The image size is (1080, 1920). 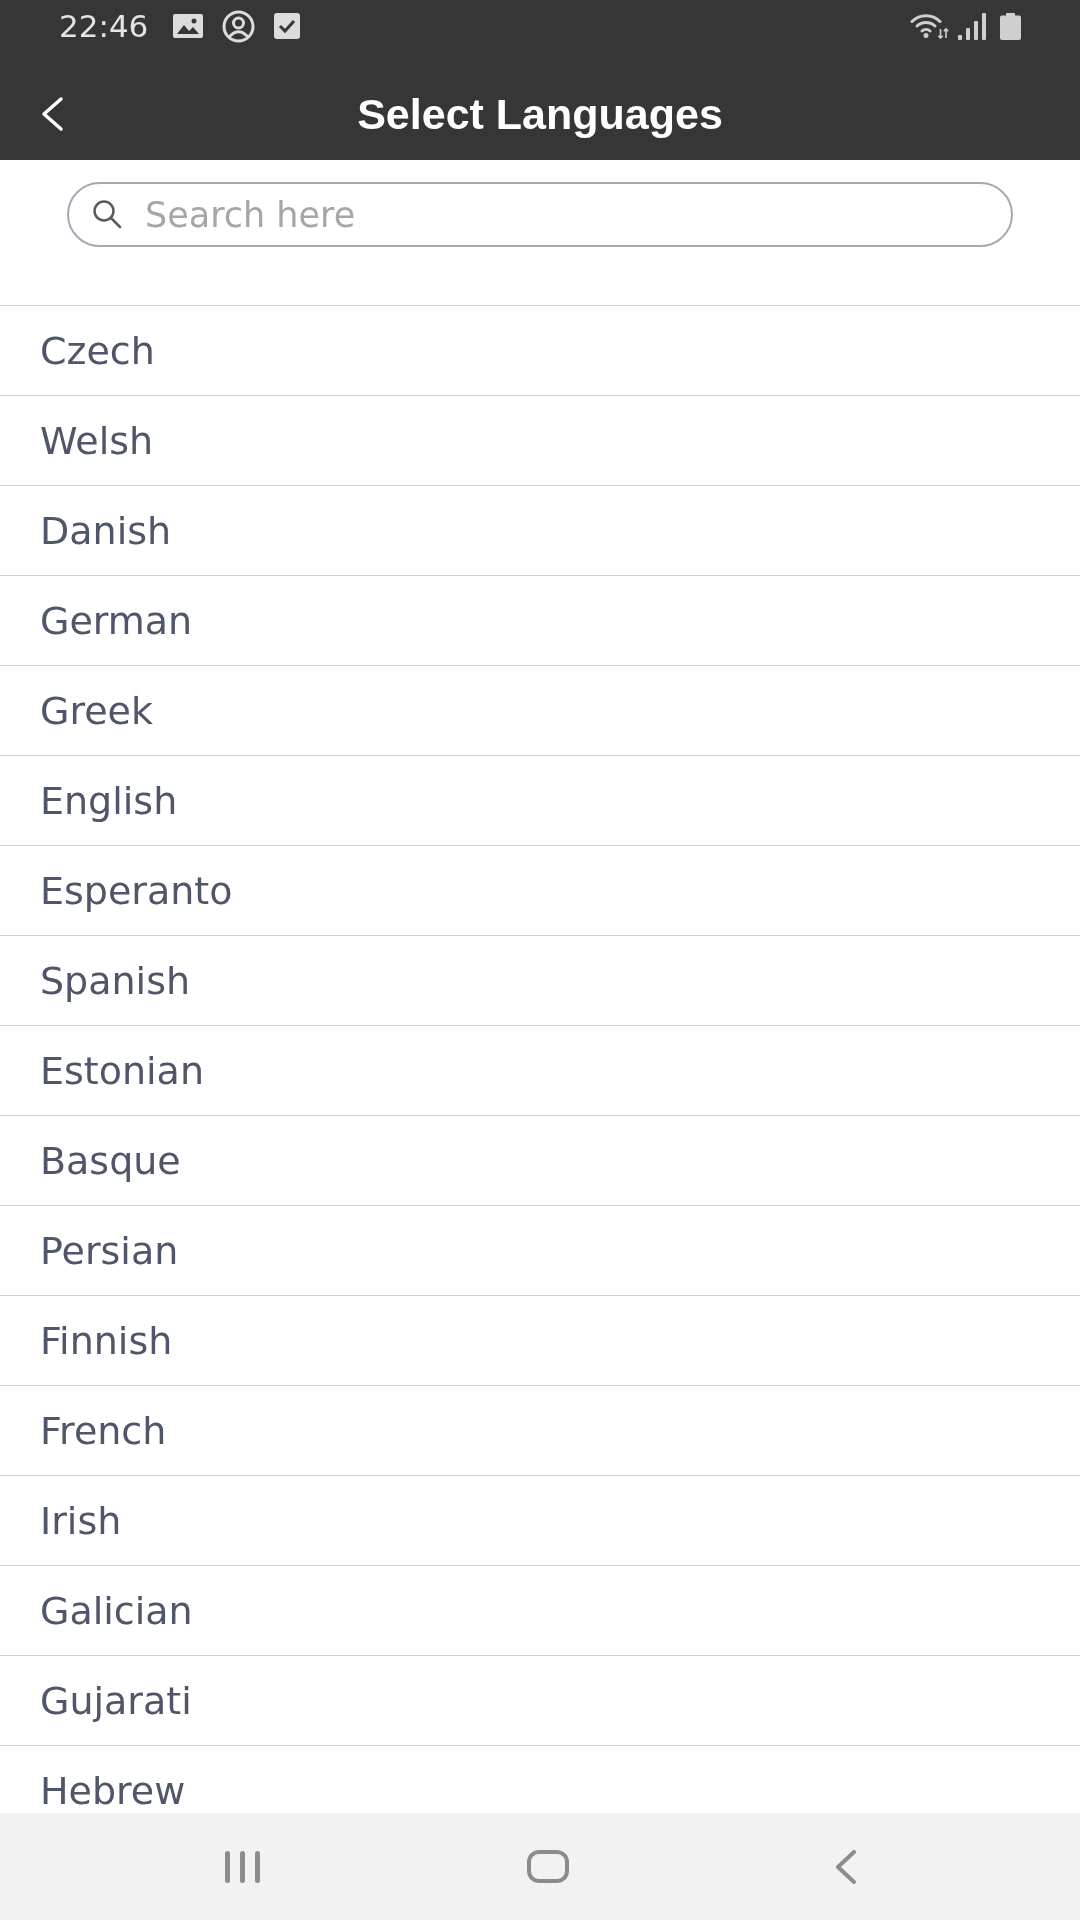 I want to click on language-item: Danish, so click(x=540, y=530).